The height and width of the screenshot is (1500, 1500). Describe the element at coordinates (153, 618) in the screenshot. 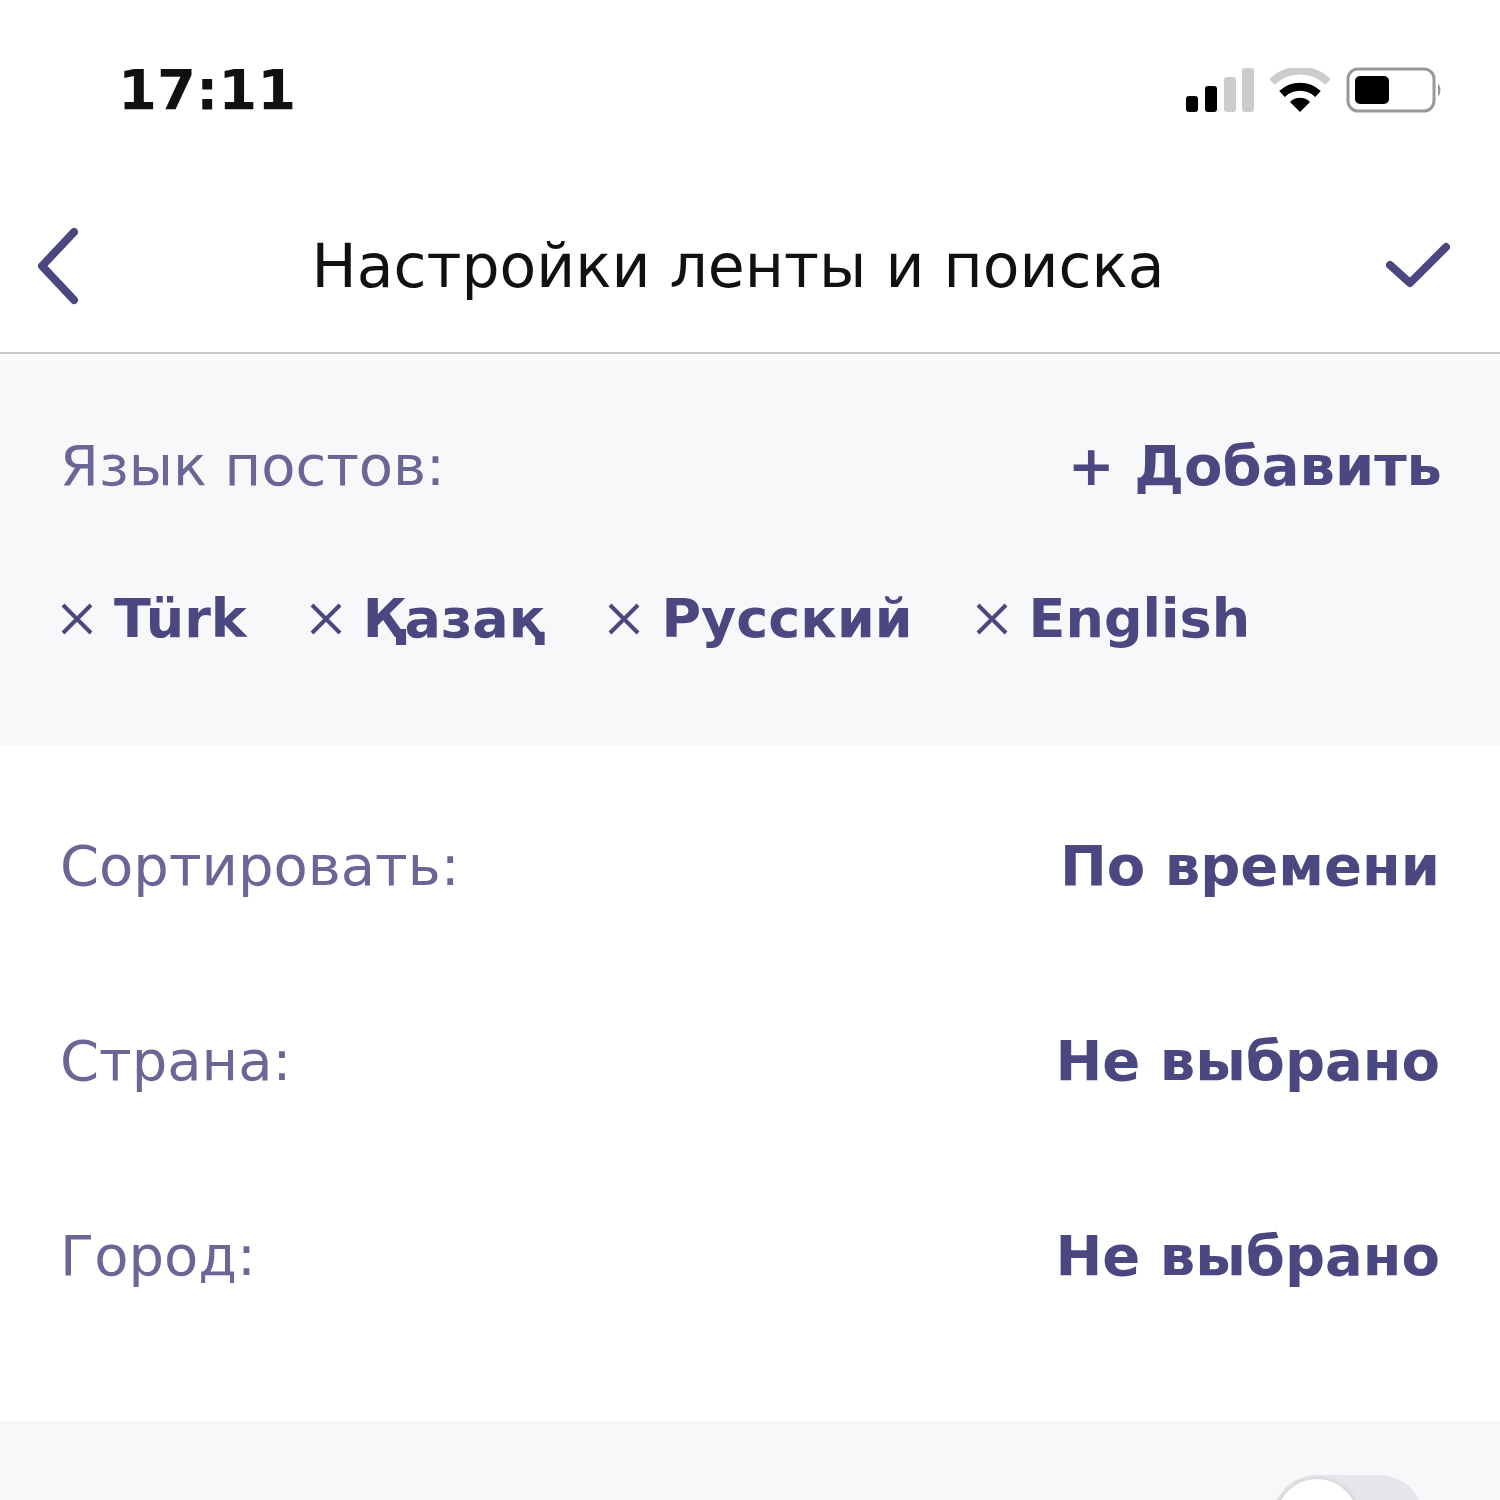

I see `language-chip: Türk` at that location.